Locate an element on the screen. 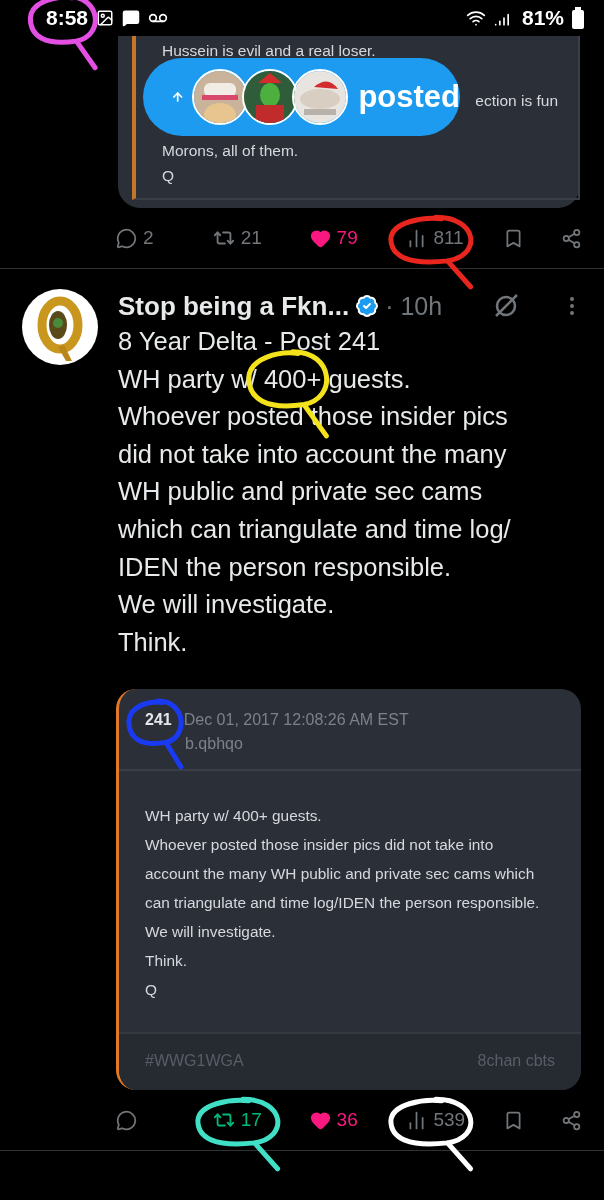  battery-level: 81% is located at coordinates (542, 18).